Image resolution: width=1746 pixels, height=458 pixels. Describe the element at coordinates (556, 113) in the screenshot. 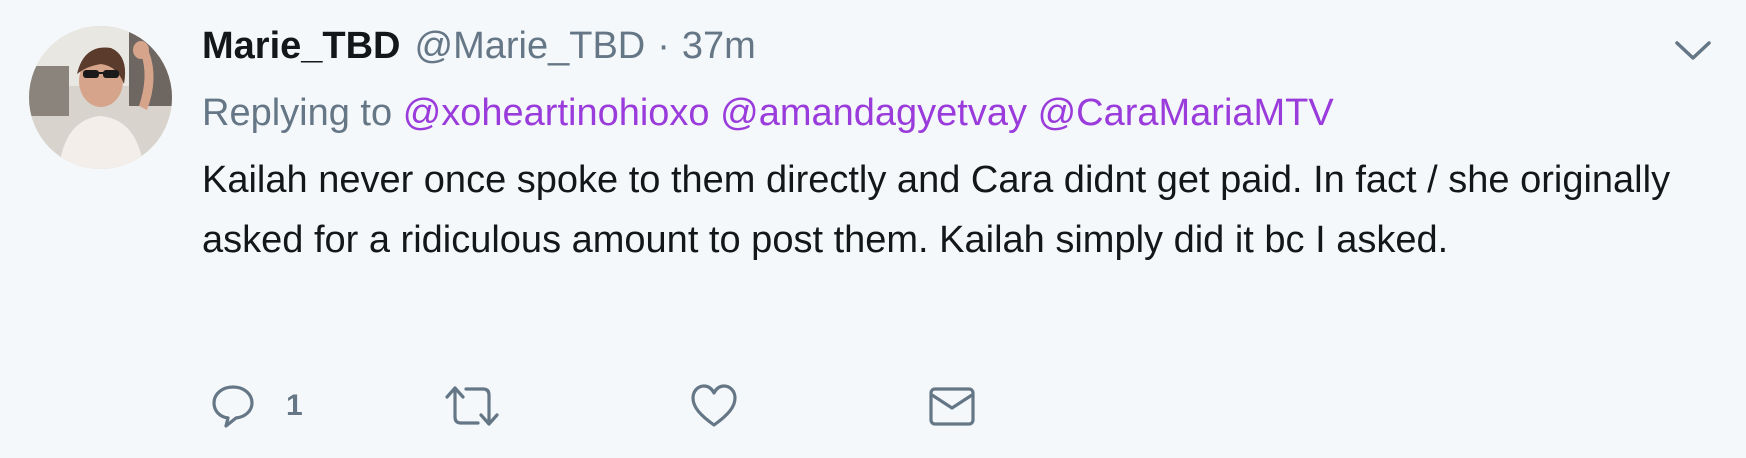

I see `mention-link: @xoheartinohioxo` at that location.